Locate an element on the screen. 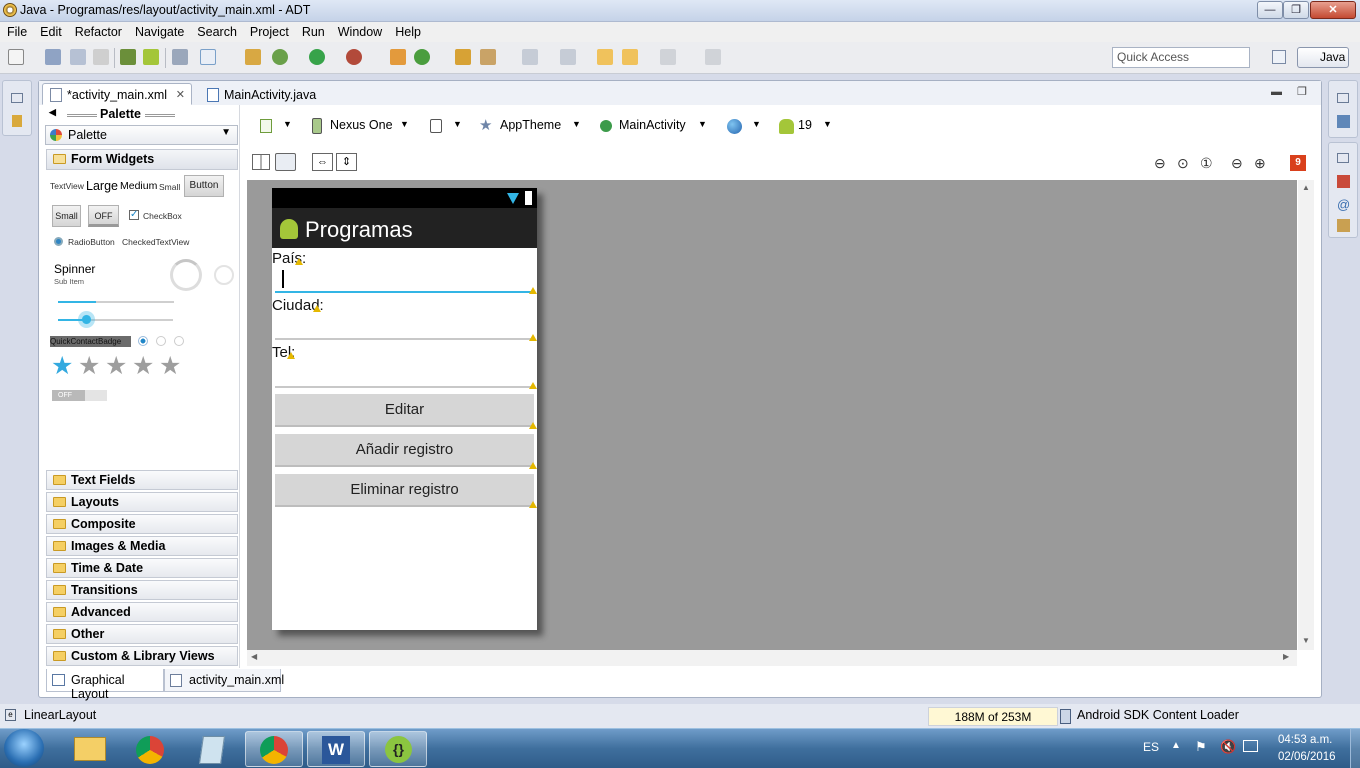 The width and height of the screenshot is (1360, 768). menu-navigate: Navigate is located at coordinates (159, 31).